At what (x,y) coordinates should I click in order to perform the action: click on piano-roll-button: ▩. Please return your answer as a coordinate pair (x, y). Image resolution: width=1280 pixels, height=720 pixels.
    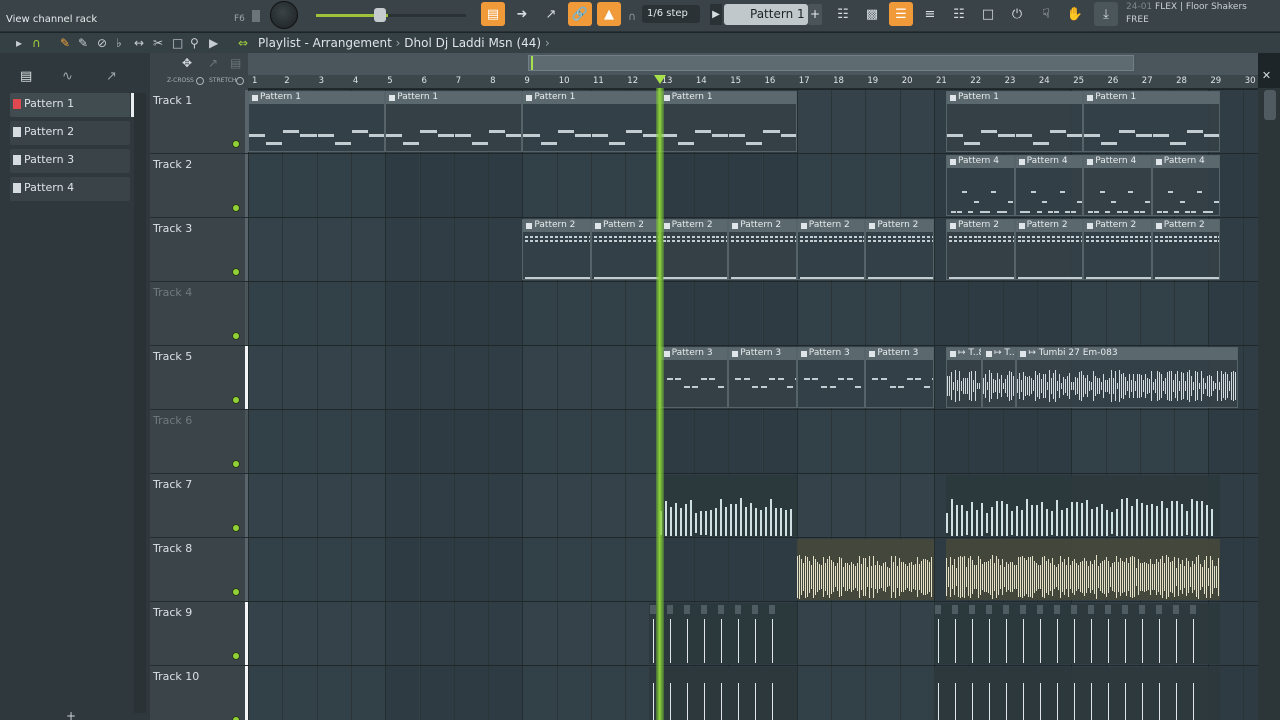
    Looking at the image, I should click on (872, 14).